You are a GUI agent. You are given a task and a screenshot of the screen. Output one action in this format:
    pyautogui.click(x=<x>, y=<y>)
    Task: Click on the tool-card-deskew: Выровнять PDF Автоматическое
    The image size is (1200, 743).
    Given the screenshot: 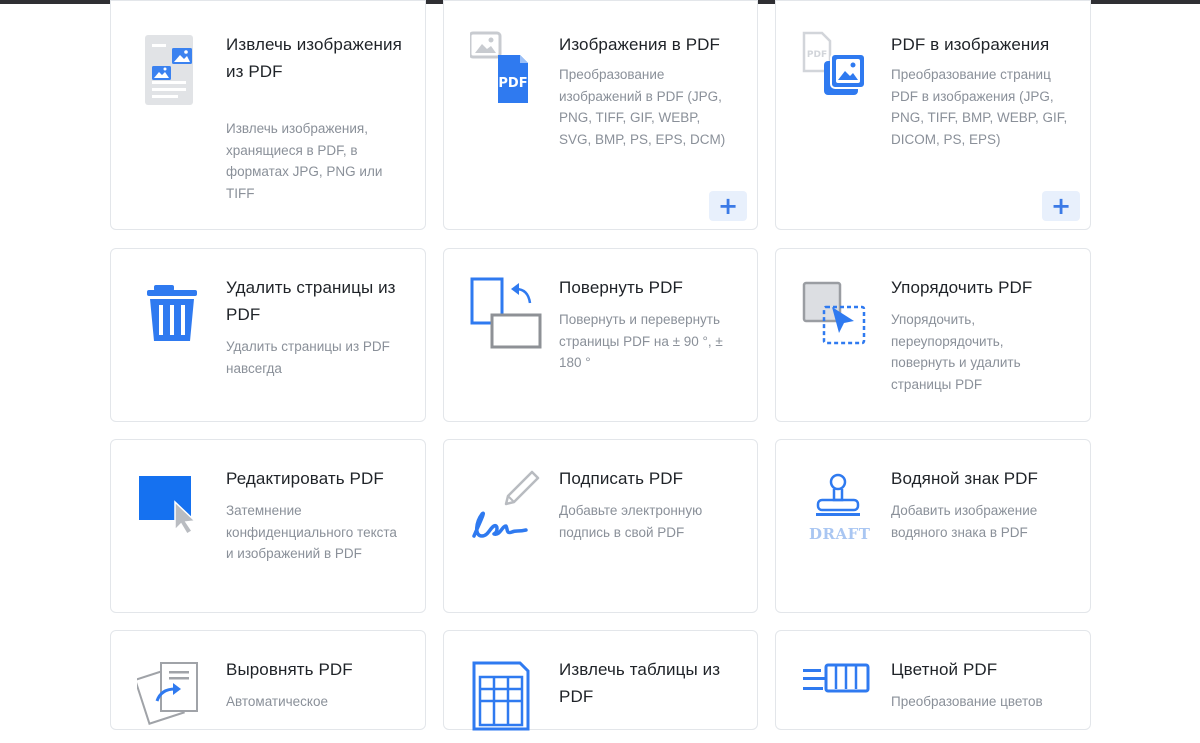 What is the action you would take?
    pyautogui.click(x=268, y=680)
    